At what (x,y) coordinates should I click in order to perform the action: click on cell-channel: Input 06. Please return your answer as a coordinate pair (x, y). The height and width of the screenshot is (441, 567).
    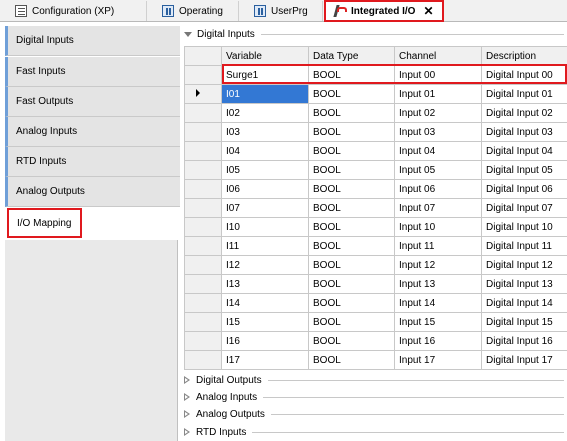
    Looking at the image, I should click on (438, 189).